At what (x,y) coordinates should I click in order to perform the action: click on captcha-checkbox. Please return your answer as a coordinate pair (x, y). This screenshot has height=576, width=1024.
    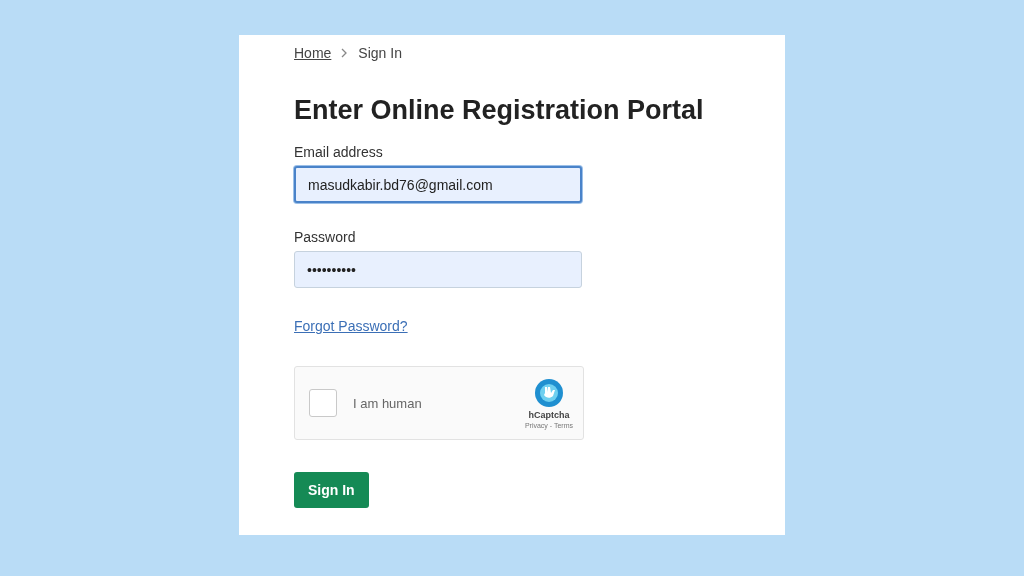
    Looking at the image, I should click on (323, 403).